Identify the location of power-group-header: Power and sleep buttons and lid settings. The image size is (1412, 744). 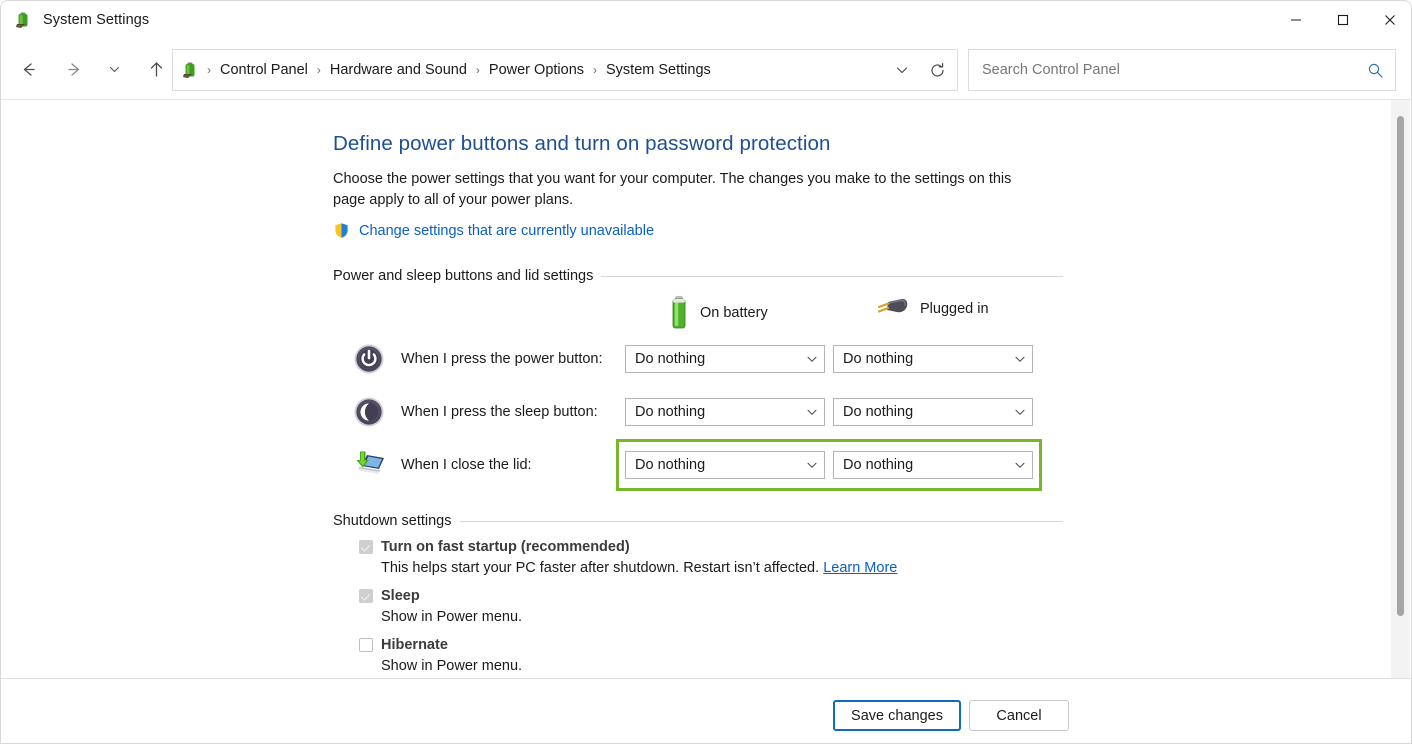
(698, 276).